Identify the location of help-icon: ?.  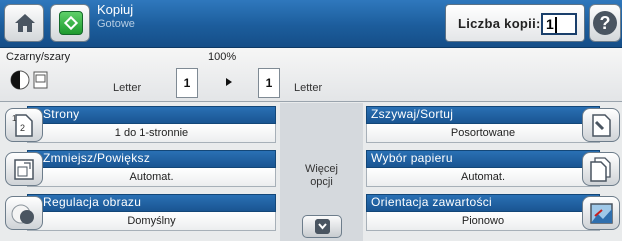
(605, 23).